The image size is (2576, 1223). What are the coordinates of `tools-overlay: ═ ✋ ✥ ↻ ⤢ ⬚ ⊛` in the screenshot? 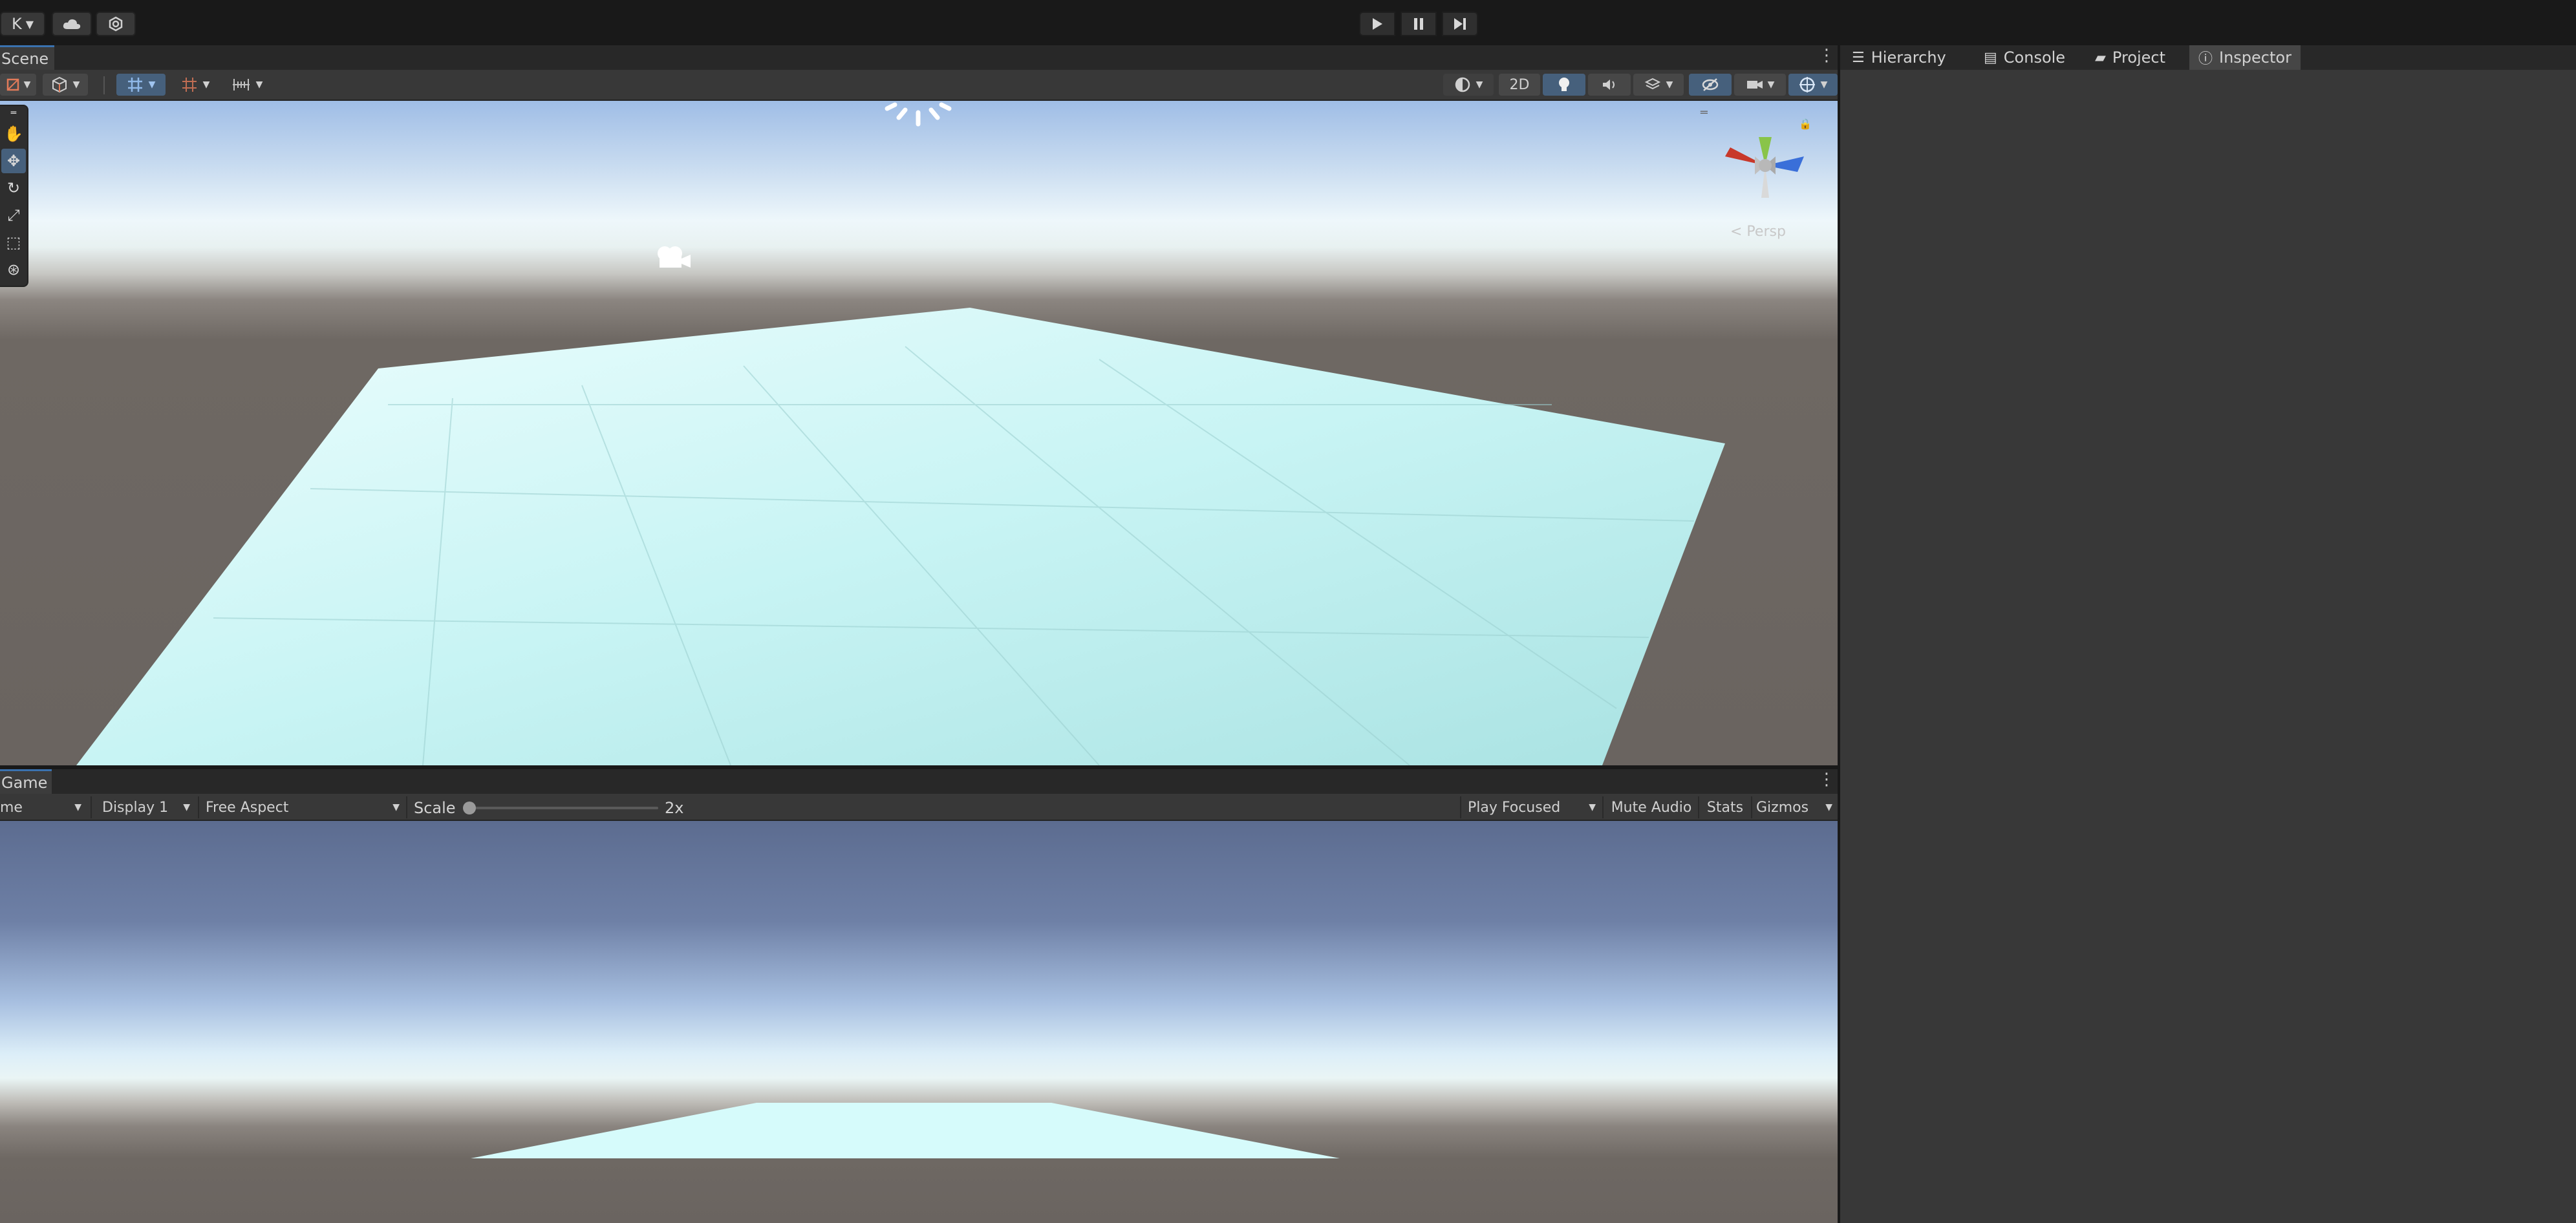 It's located at (14, 196).